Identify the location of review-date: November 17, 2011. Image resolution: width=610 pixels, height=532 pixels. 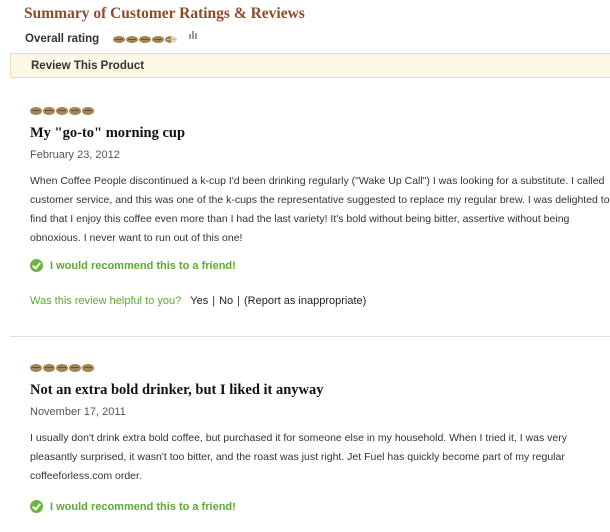
(78, 412).